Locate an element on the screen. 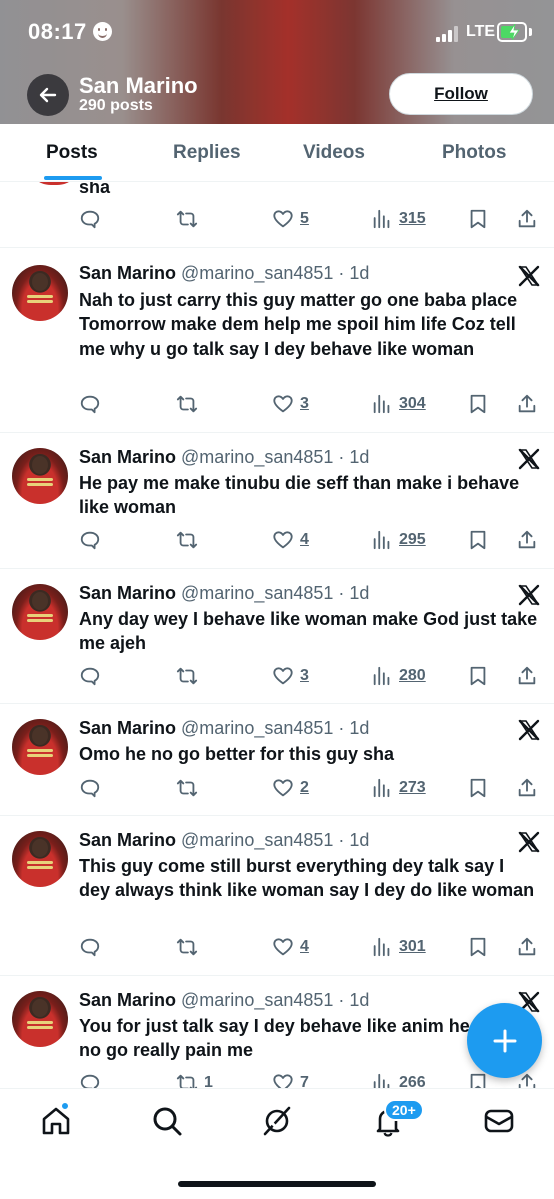 Image resolution: width=554 pixels, height=1199 pixels. notifications-badge: 20+ is located at coordinates (404, 1110).